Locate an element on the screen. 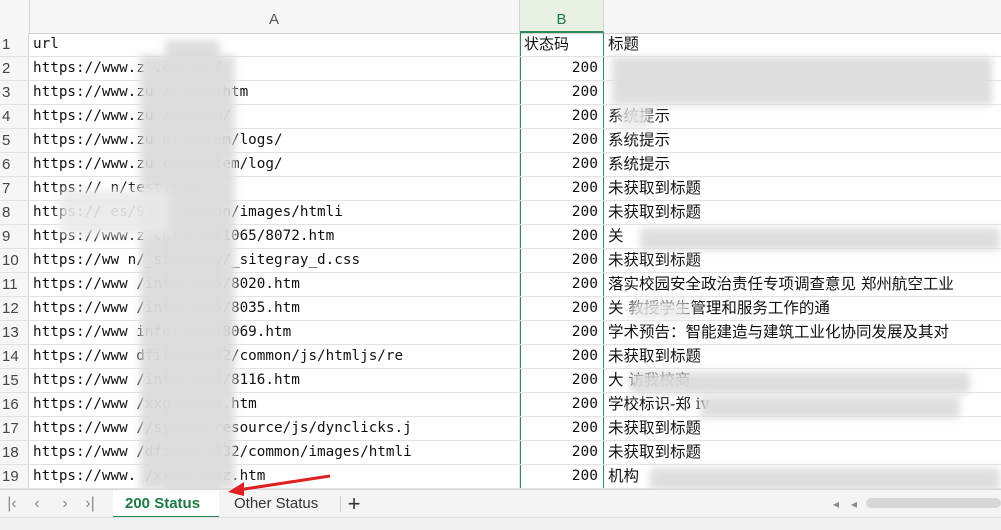 Image resolution: width=1001 pixels, height=530 pixels. row-number: 6 is located at coordinates (14, 164).